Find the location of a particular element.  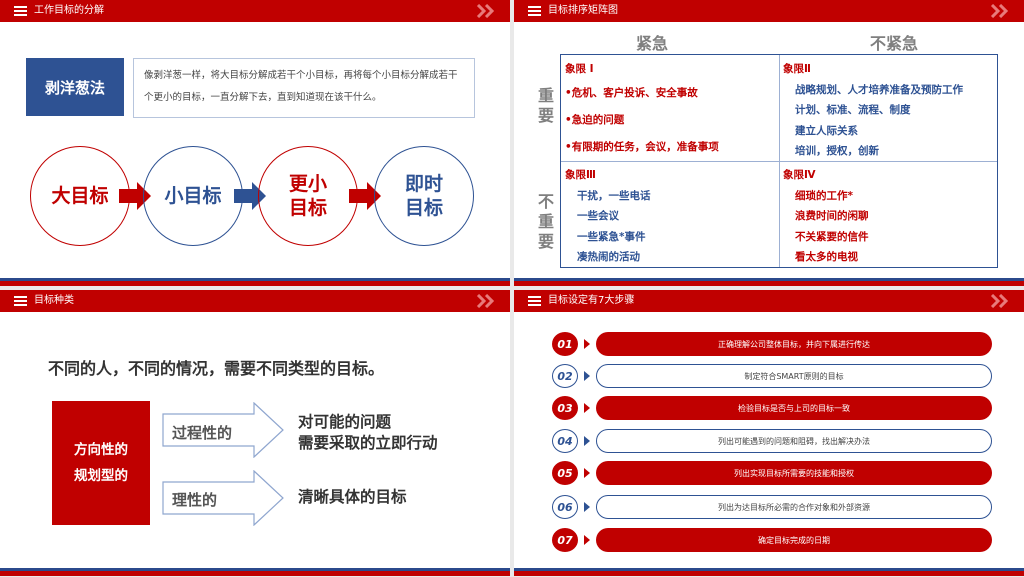

slide-header: 目标种类 is located at coordinates (255, 301).